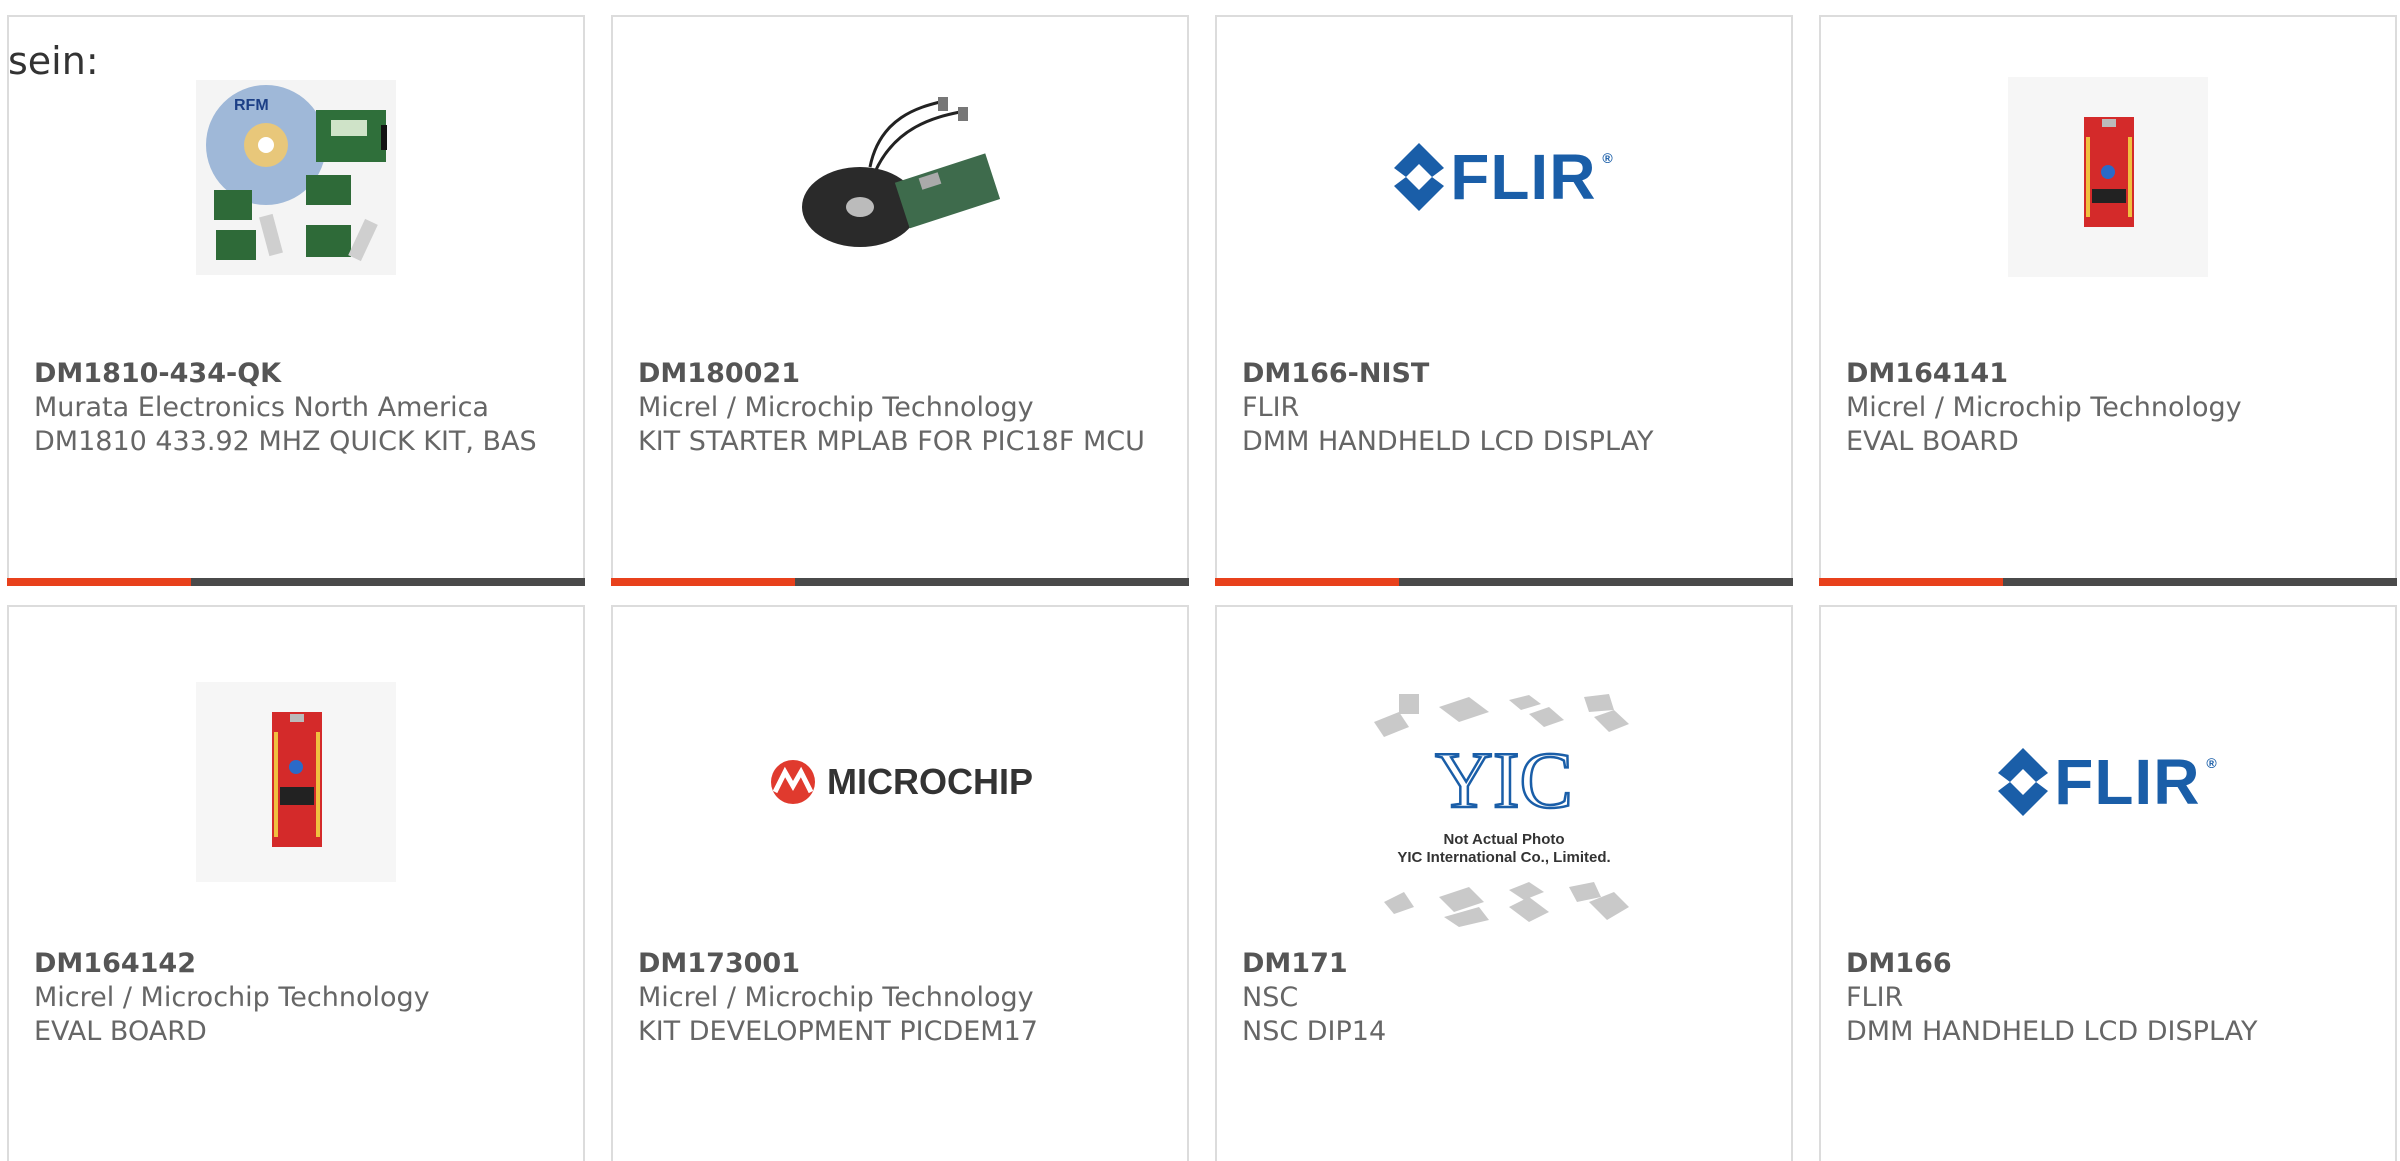 The image size is (2400, 1161). What do you see at coordinates (1496, 374) in the screenshot?
I see `part-number: DM166-NIST` at bounding box center [1496, 374].